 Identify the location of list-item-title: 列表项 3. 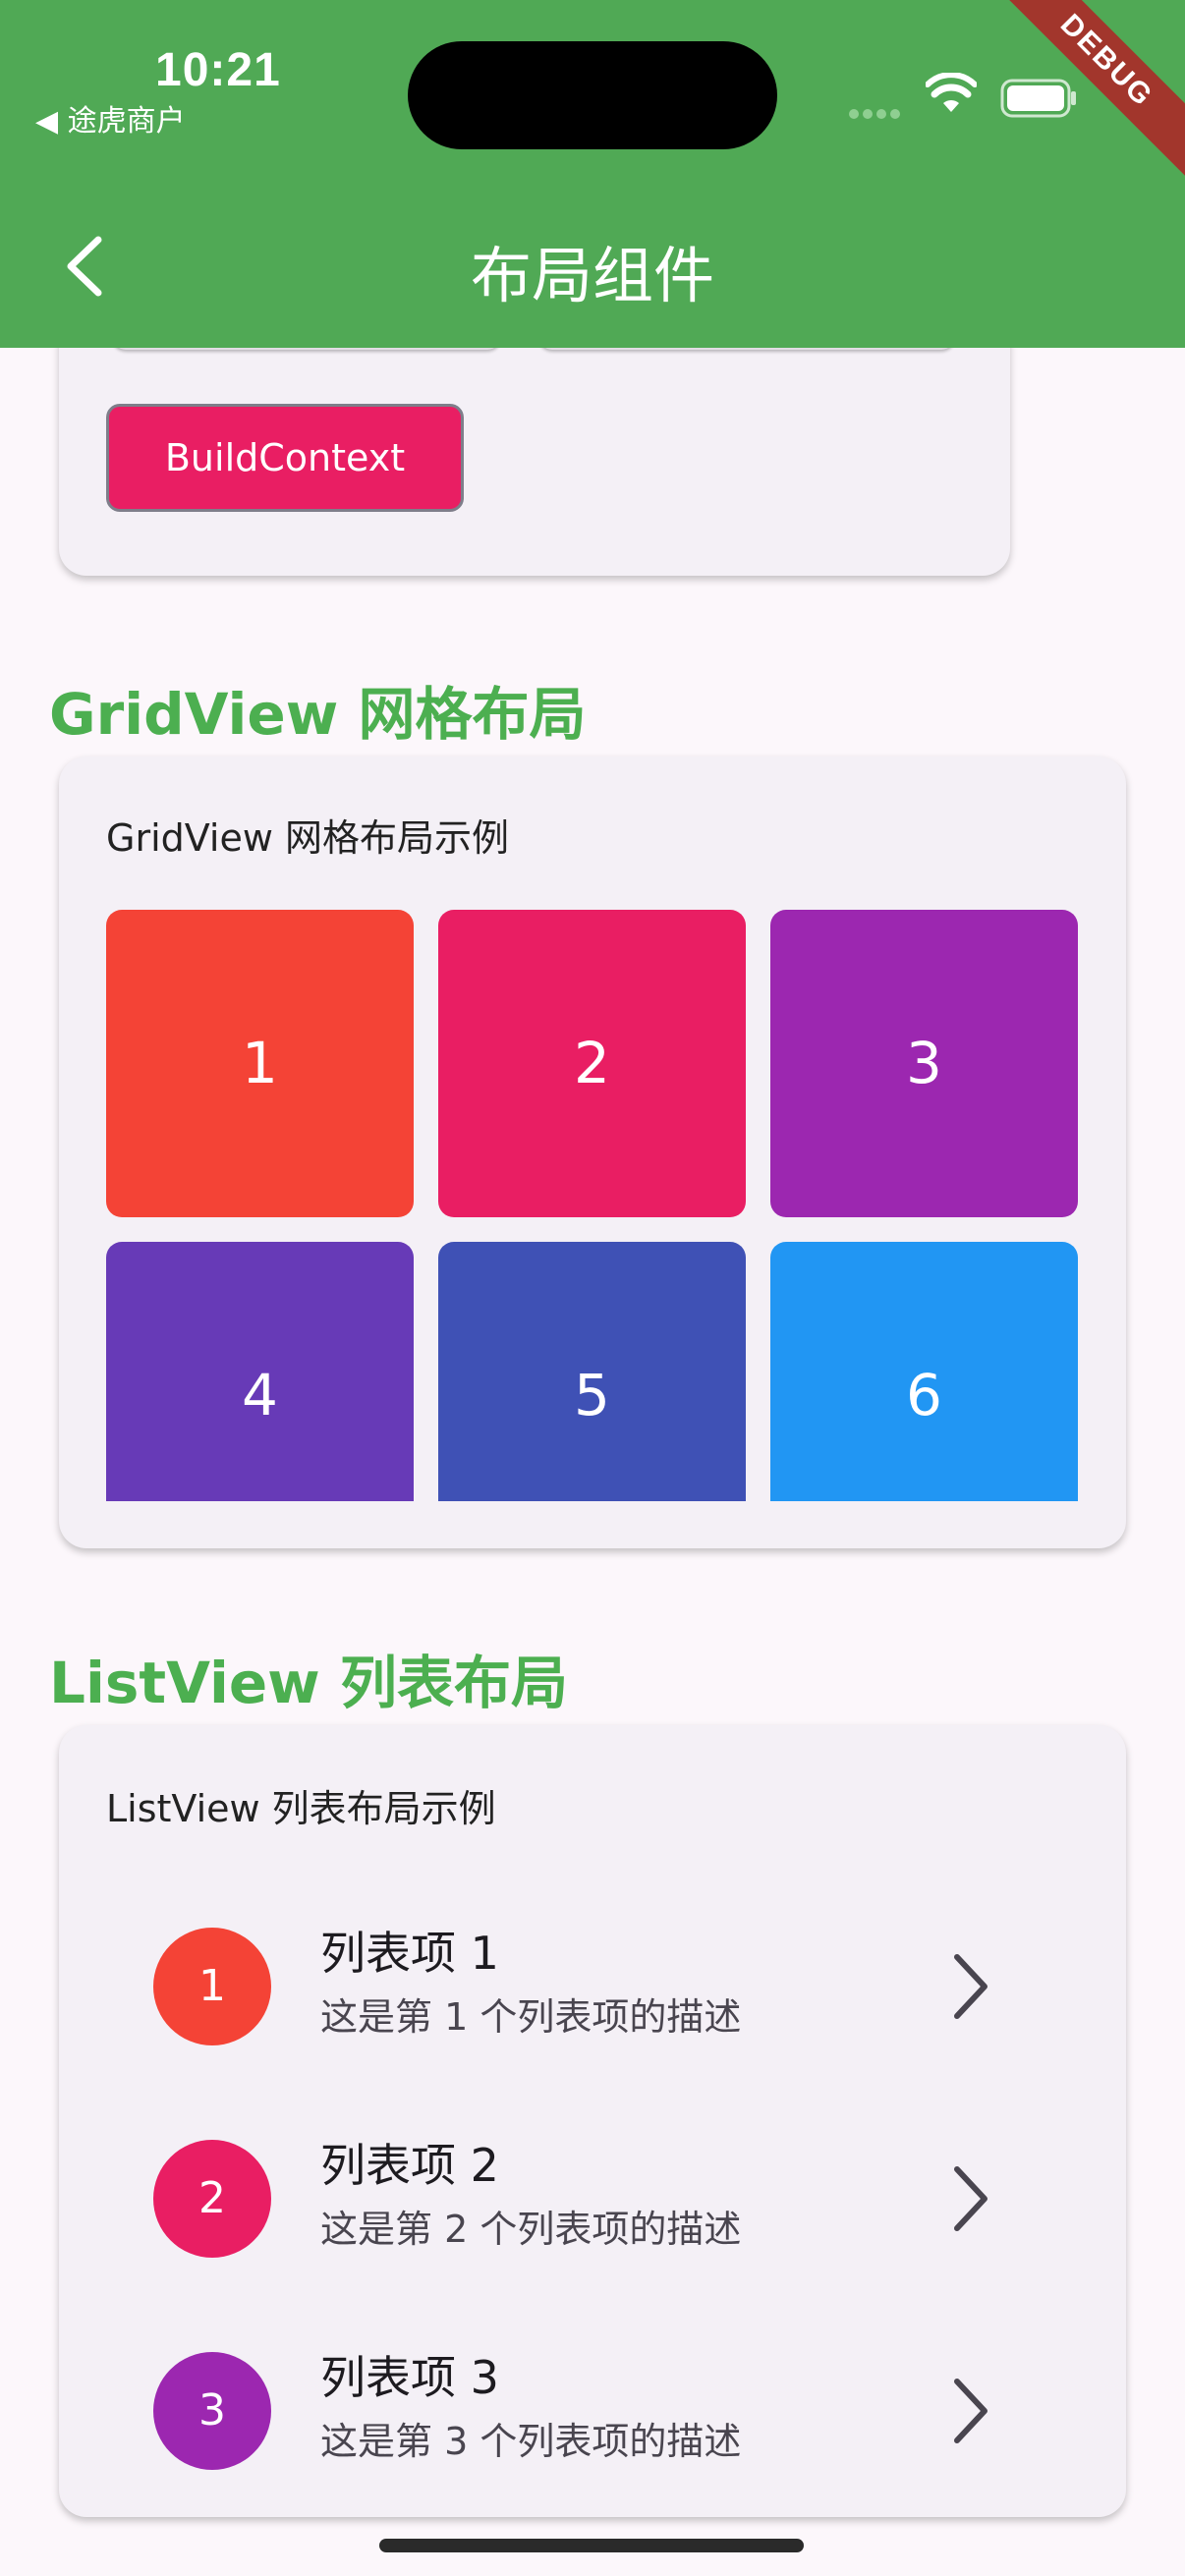
(410, 2377).